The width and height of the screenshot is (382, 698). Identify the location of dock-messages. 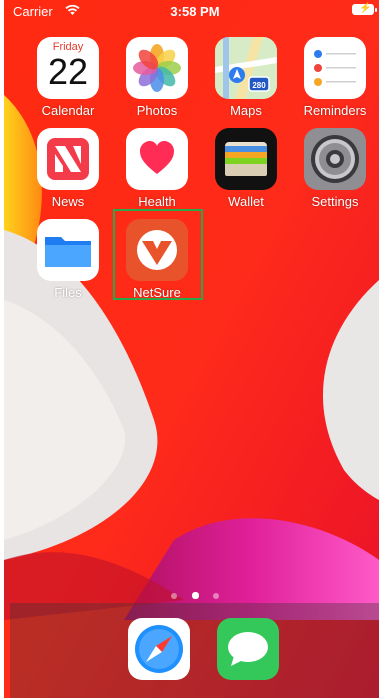
(257, 649).